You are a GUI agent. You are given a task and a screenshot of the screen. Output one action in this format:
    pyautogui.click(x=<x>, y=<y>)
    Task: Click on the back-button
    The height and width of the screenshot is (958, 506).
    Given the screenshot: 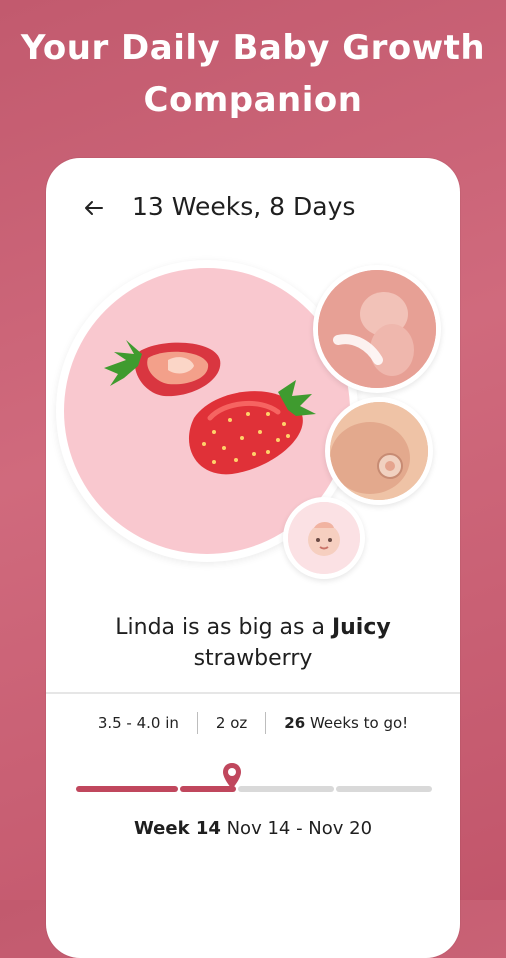 What is the action you would take?
    pyautogui.click(x=94, y=208)
    